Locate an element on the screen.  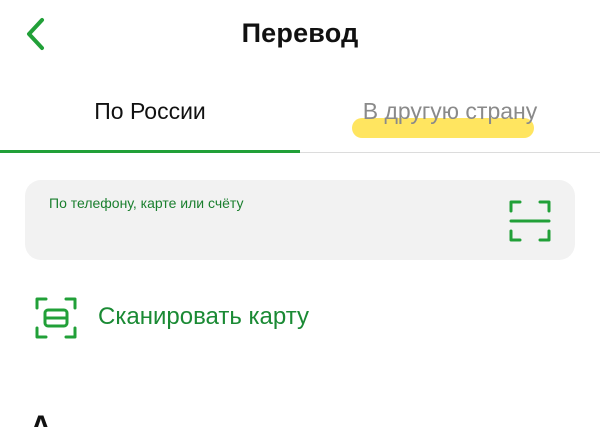
search-field-label: По телефону, карте или счёту is located at coordinates (146, 203).